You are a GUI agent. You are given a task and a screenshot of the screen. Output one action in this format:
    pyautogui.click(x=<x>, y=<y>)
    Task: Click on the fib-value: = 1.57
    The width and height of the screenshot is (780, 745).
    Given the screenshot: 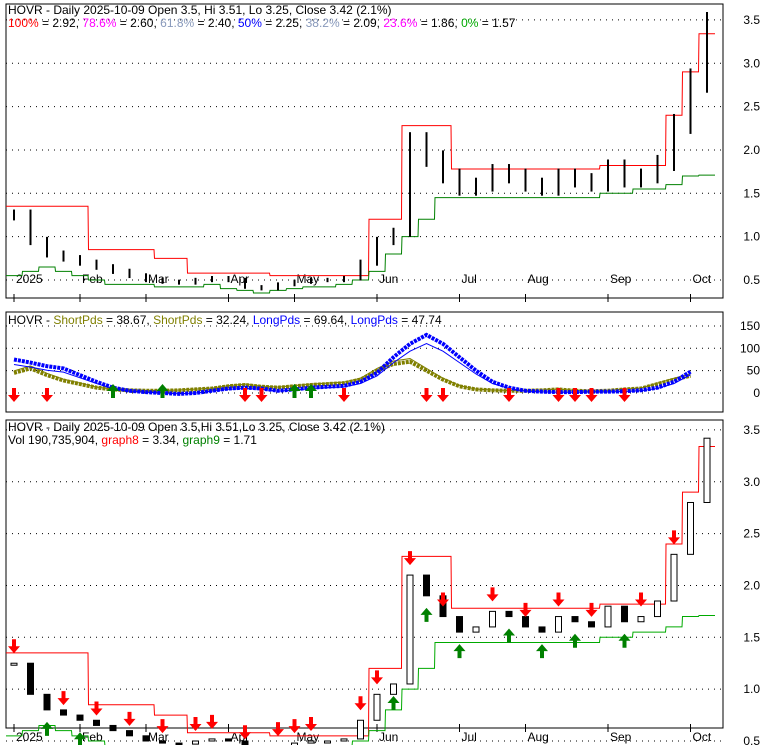 What is the action you would take?
    pyautogui.click(x=496, y=23)
    